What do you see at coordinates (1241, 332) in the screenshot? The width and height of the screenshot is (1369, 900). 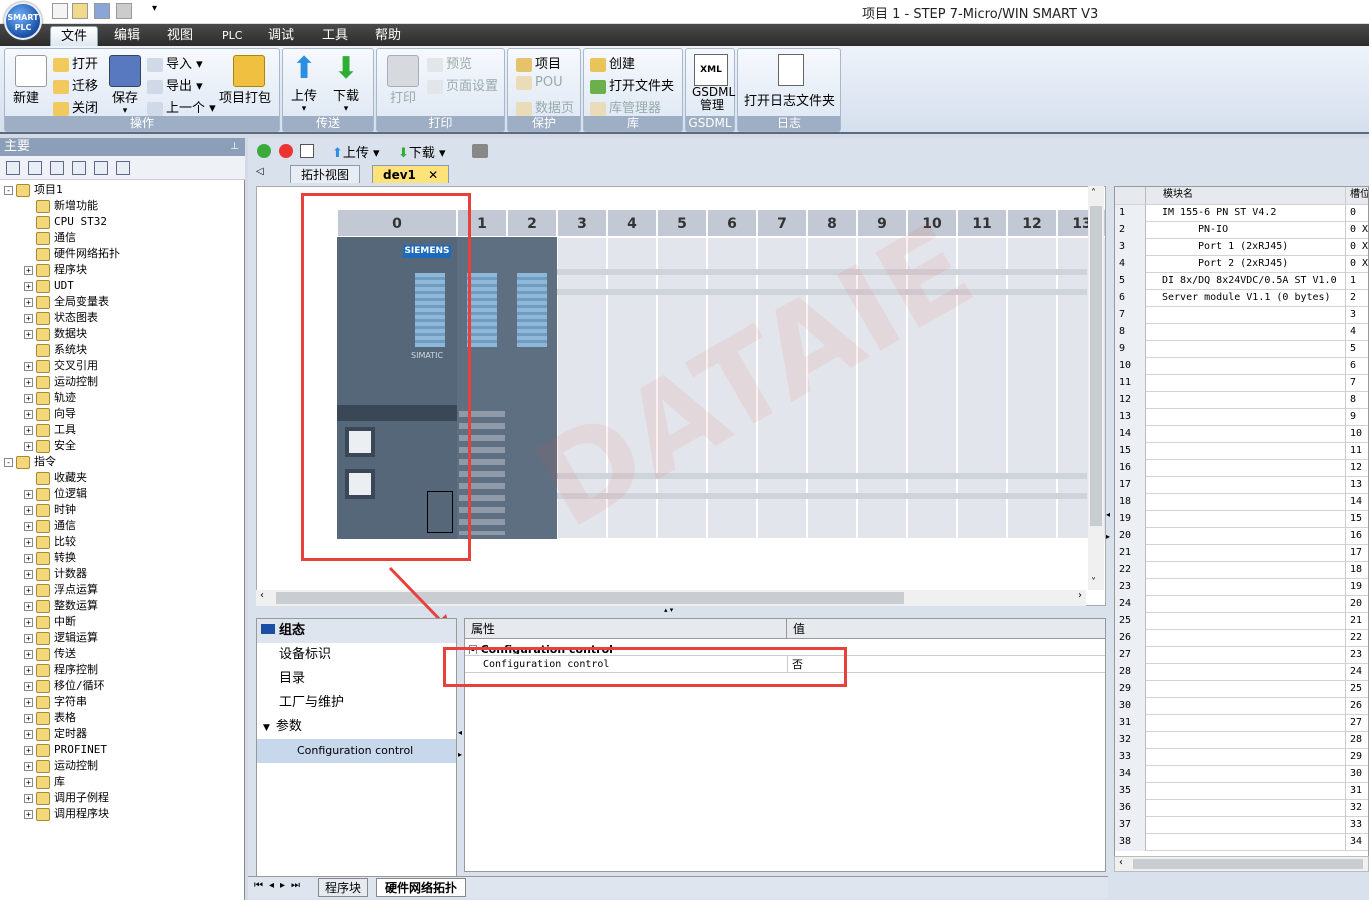 I see `table-row: 84` at bounding box center [1241, 332].